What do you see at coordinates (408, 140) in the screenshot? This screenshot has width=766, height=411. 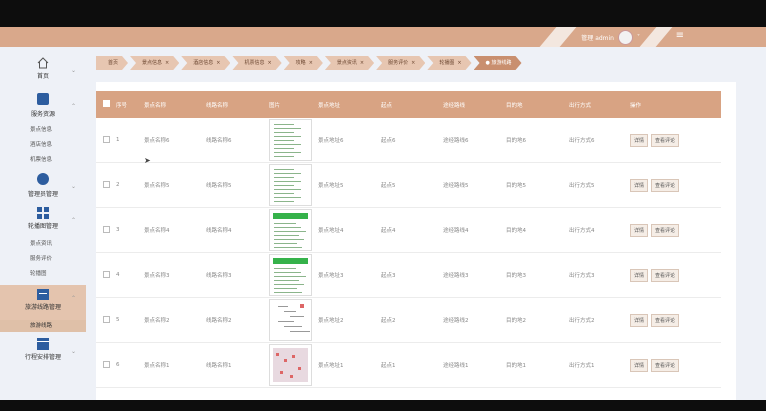 I see `table-row: 1 景点名称6 线路名称6 景点地址6 起点6 途经路线6 目的地6 出行方式6 详情 查看评论` at bounding box center [408, 140].